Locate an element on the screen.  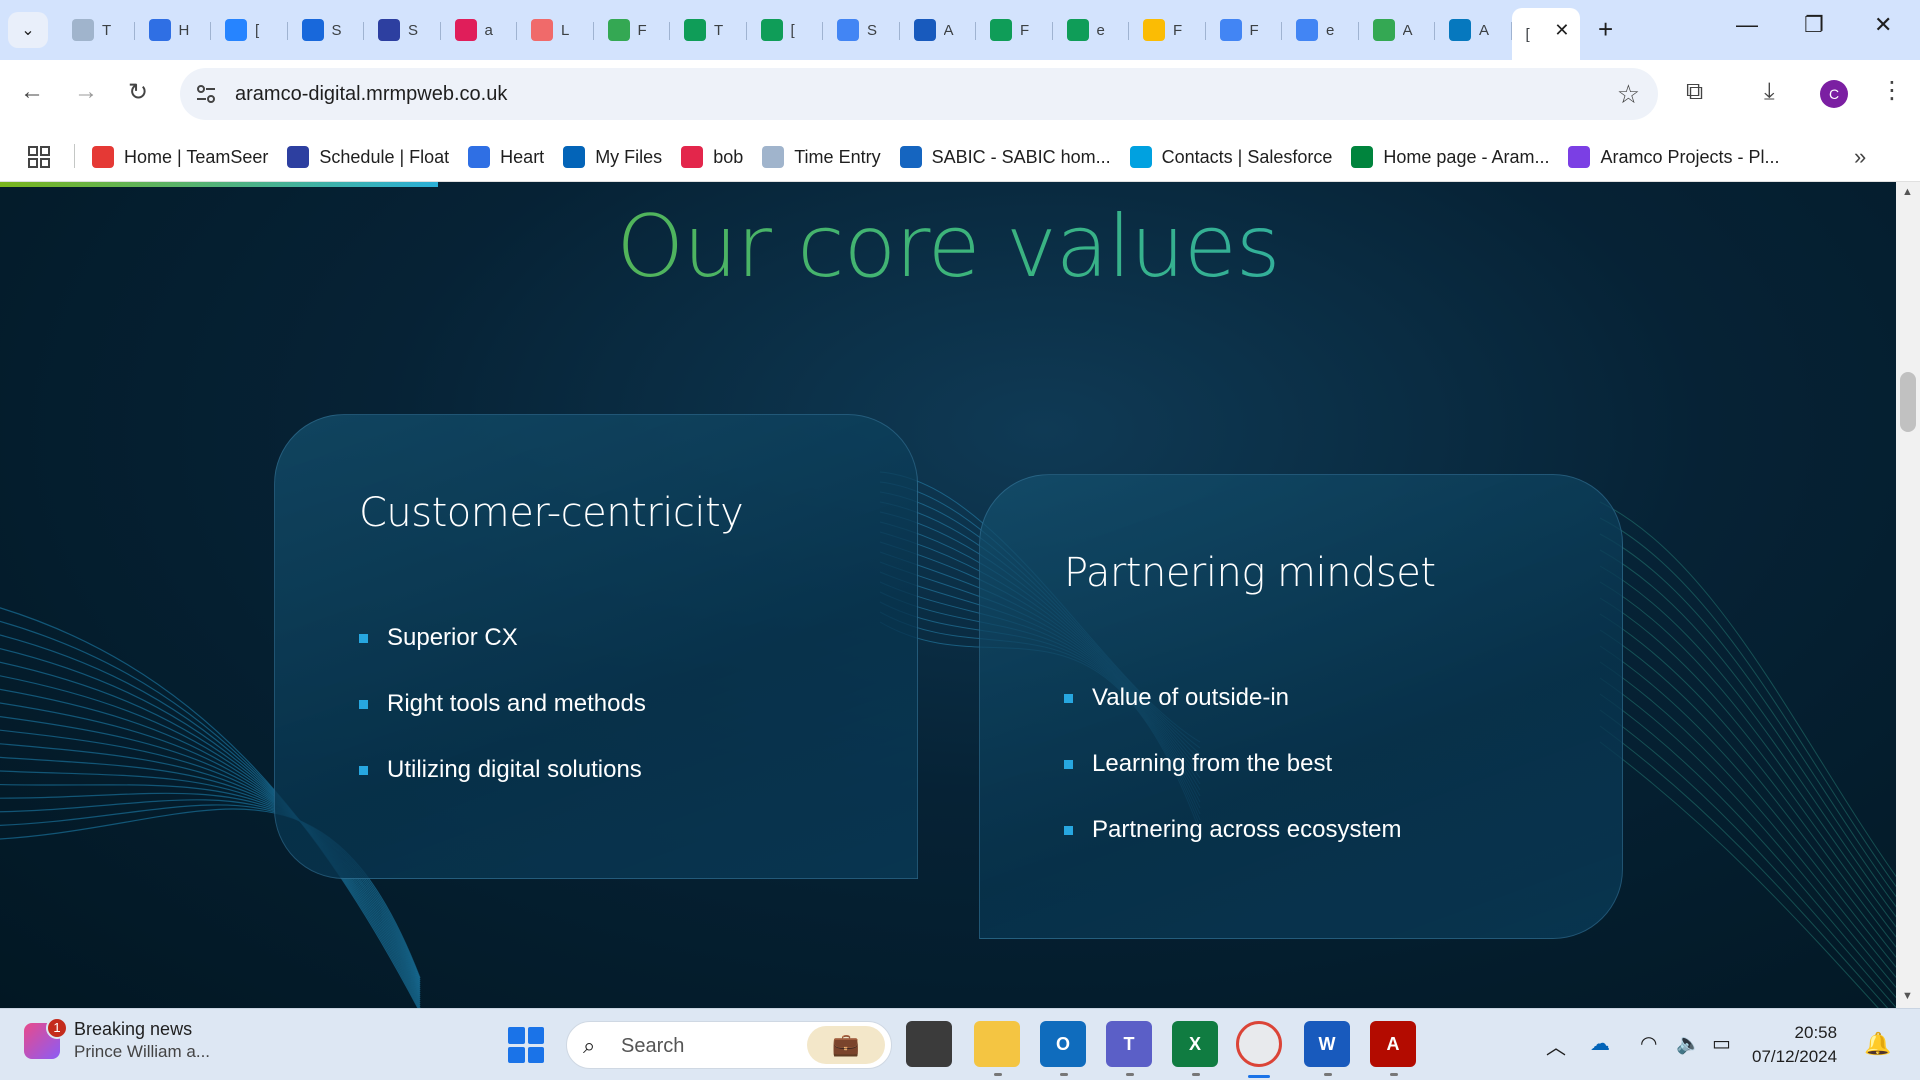
news-icon: 1 is located at coordinates (46, 1037).